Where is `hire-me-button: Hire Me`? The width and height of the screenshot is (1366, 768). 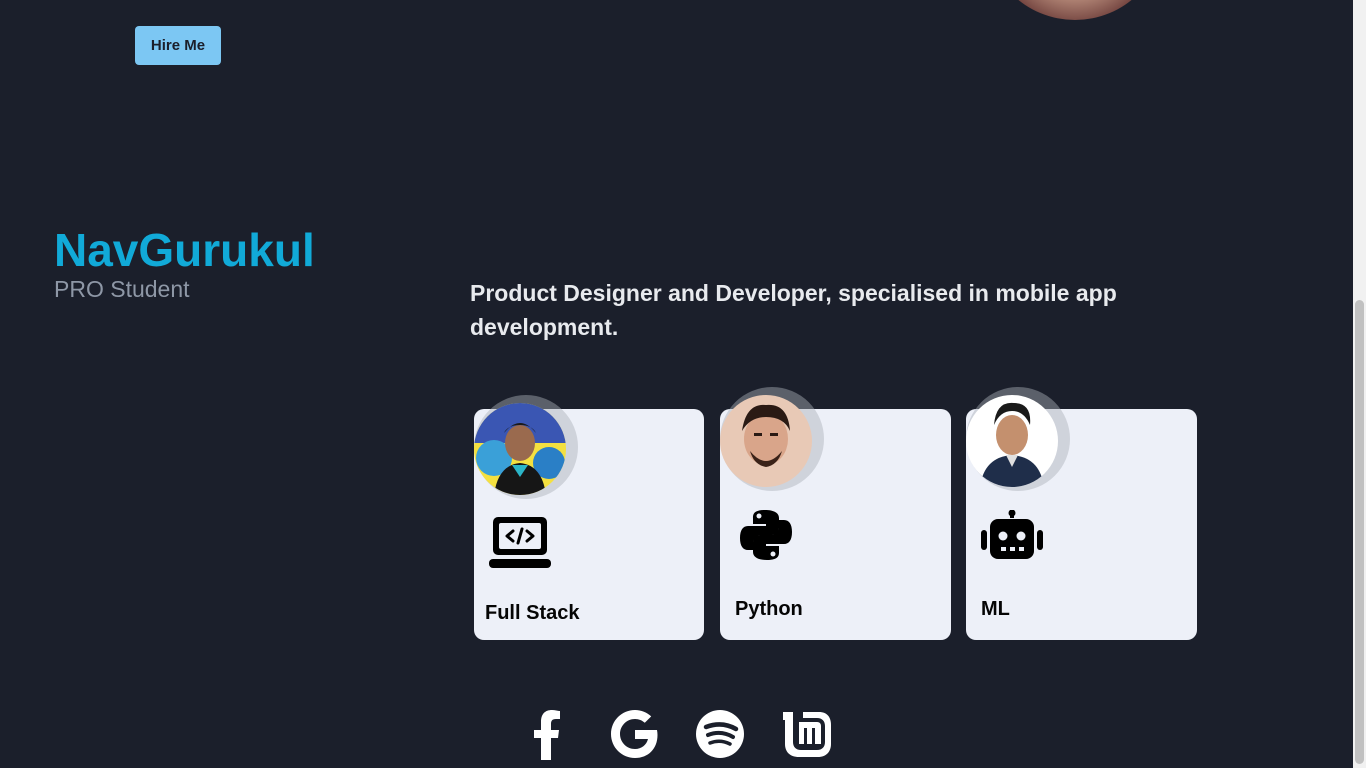 hire-me-button: Hire Me is located at coordinates (178, 45).